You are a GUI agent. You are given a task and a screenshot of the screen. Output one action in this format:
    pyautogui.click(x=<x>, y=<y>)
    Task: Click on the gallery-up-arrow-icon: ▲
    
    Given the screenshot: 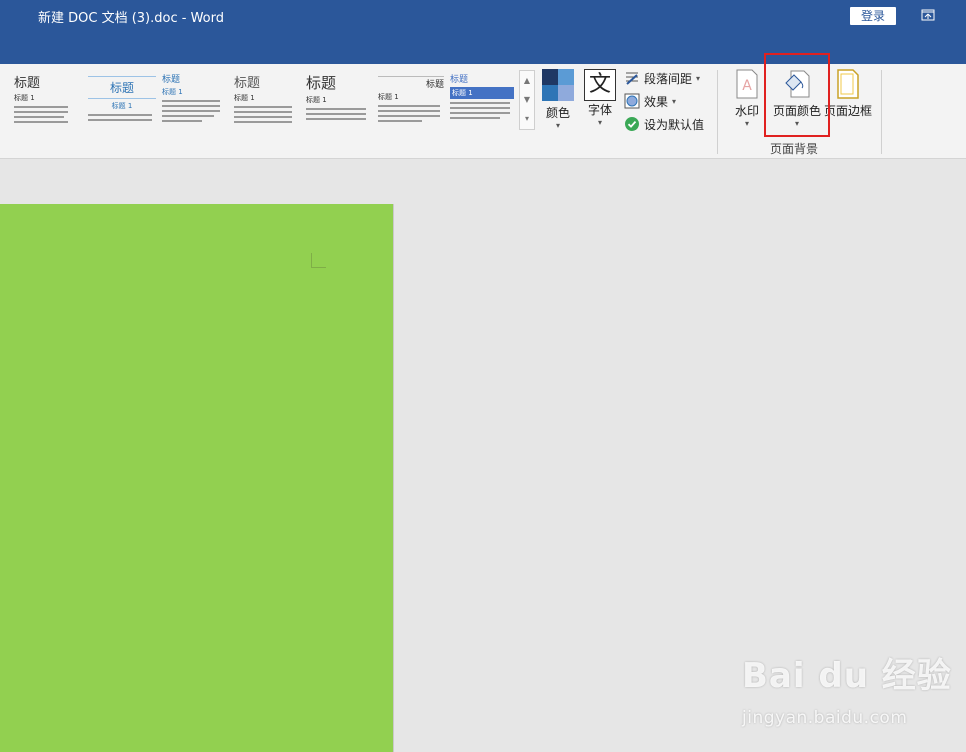 What is the action you would take?
    pyautogui.click(x=527, y=80)
    